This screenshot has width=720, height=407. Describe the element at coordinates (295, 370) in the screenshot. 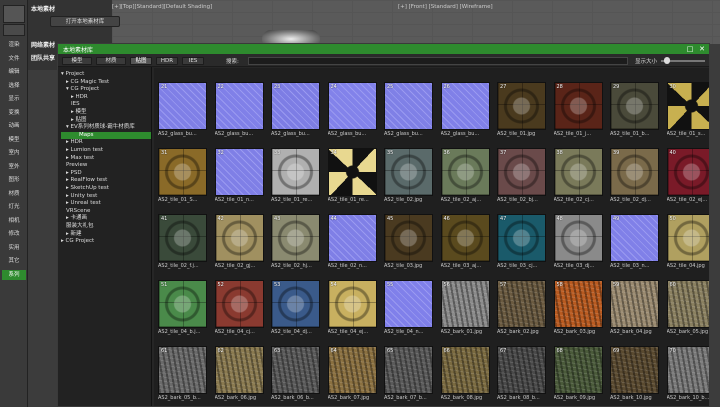

I see `texture-thumbnail: 63` at that location.